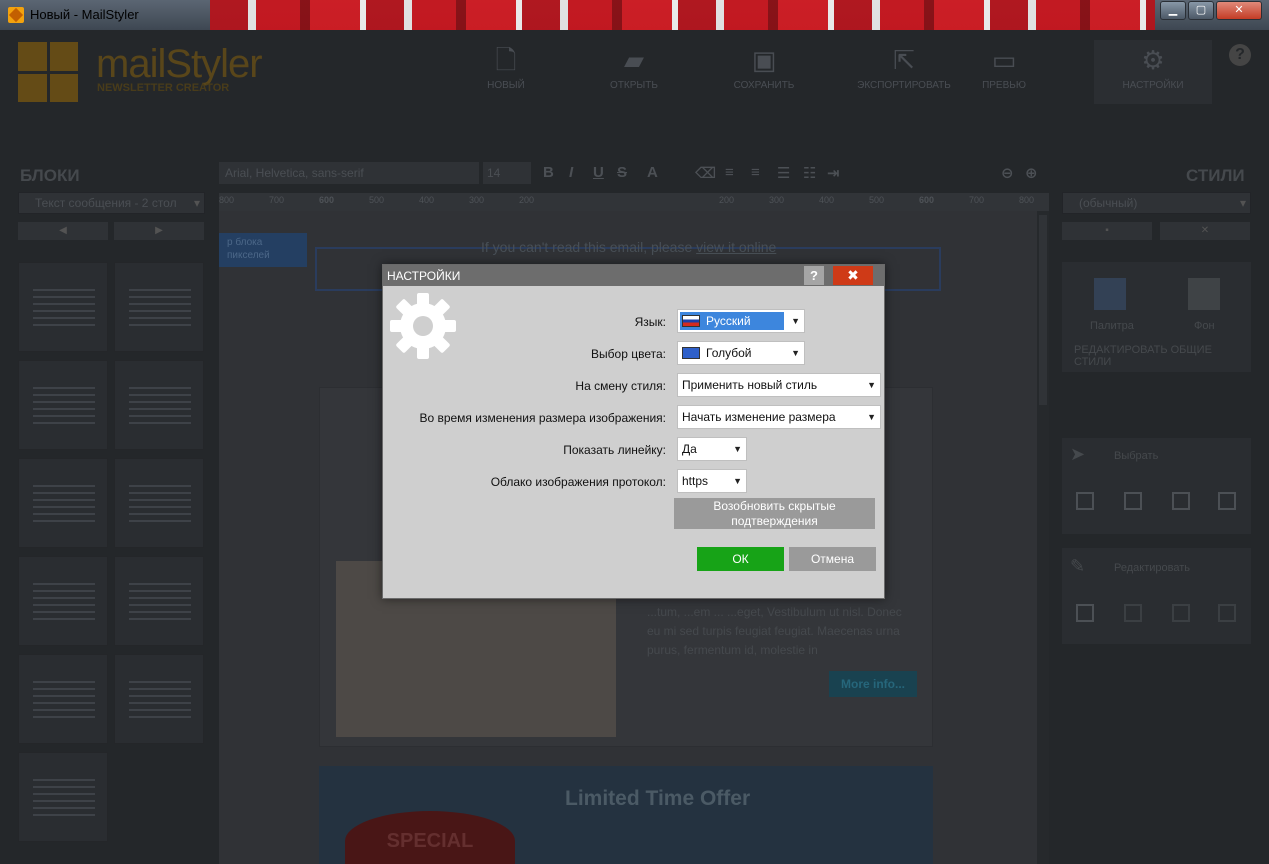 This screenshot has width=1269, height=864. Describe the element at coordinates (691, 353) in the screenshot. I see `color-swatch` at that location.